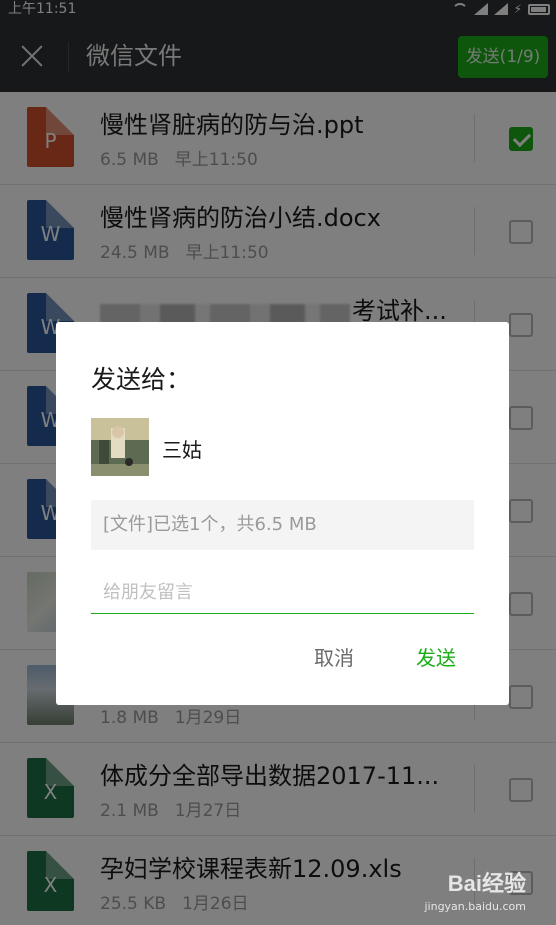 This screenshot has width=556, height=925. I want to click on cancel-button: 取消, so click(334, 656).